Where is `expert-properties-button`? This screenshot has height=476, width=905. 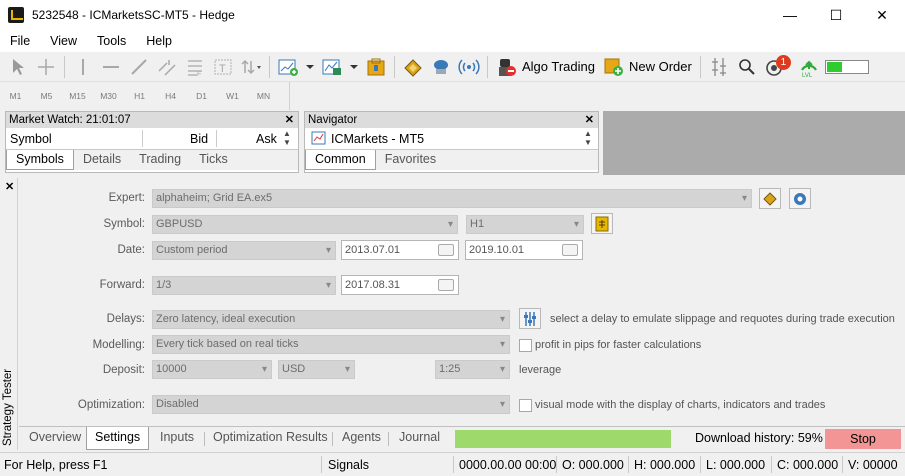
expert-properties-button is located at coordinates (800, 198).